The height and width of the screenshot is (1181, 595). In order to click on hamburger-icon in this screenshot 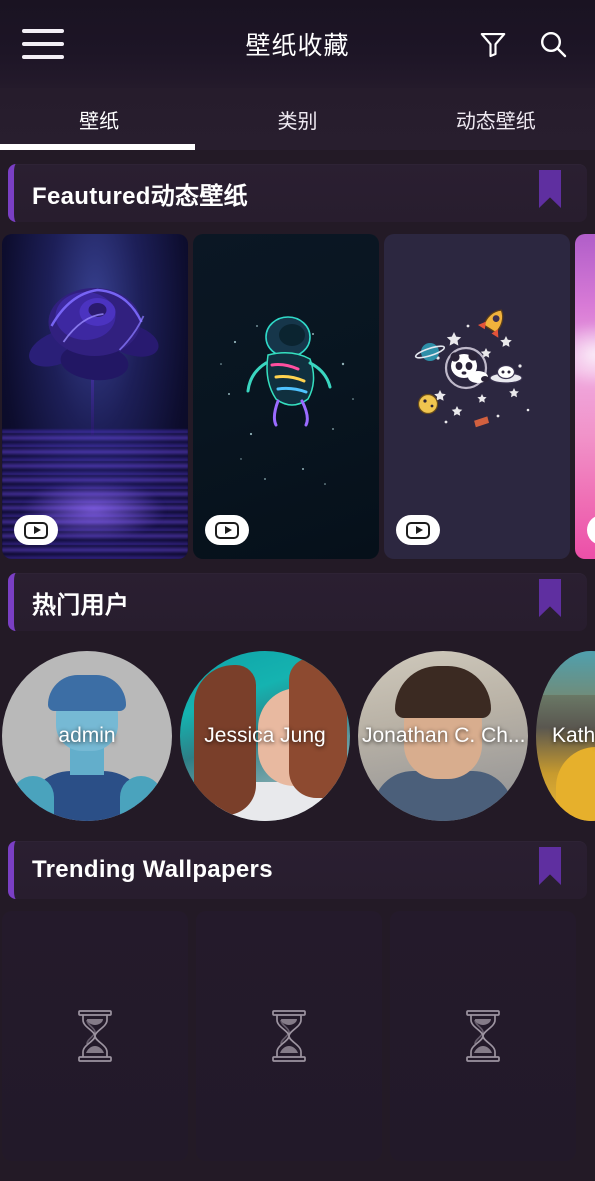, I will do `click(43, 44)`.